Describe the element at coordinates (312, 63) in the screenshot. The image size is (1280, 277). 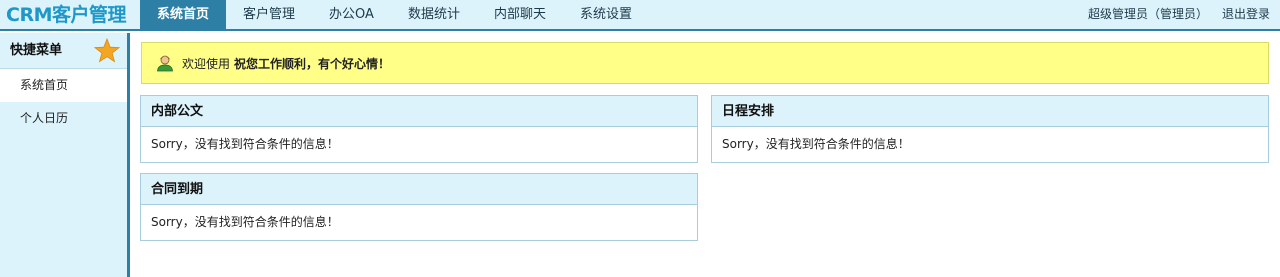
I see `welcome-message: 祝您工作顺利，有个好心情！` at that location.